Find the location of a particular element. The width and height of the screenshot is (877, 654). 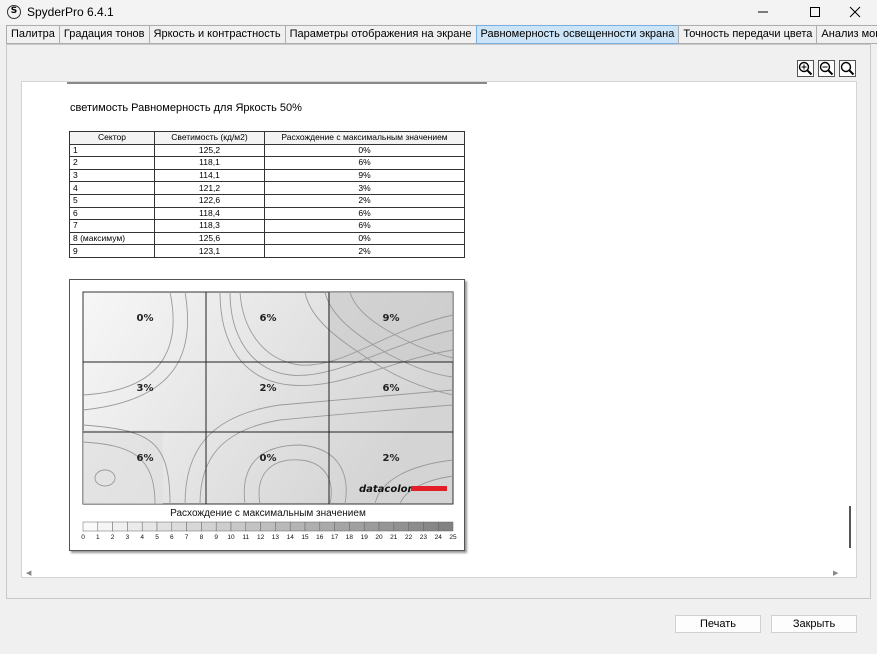

table-header: Светимость (кд/м2) is located at coordinates (209, 138).